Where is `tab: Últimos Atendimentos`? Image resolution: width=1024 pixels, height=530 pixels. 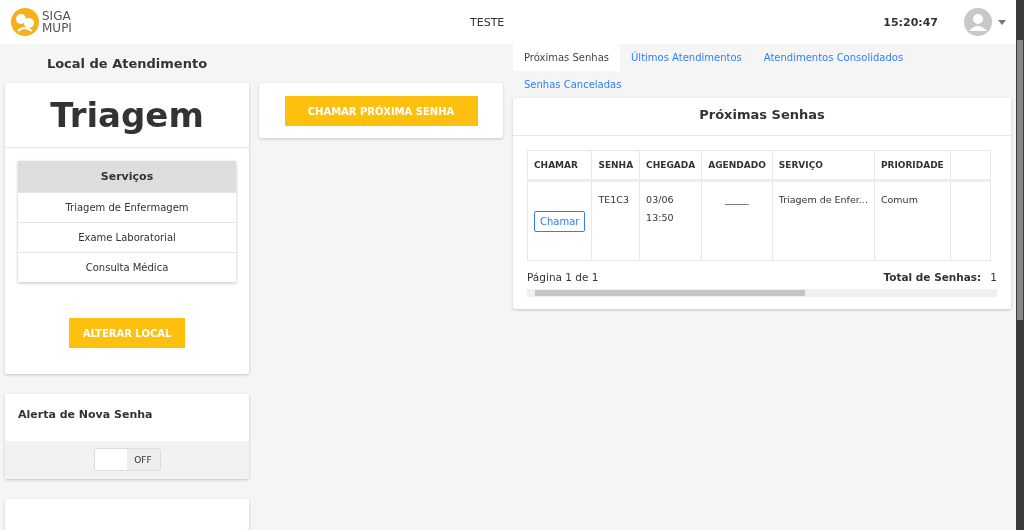 tab: Últimos Atendimentos is located at coordinates (686, 57).